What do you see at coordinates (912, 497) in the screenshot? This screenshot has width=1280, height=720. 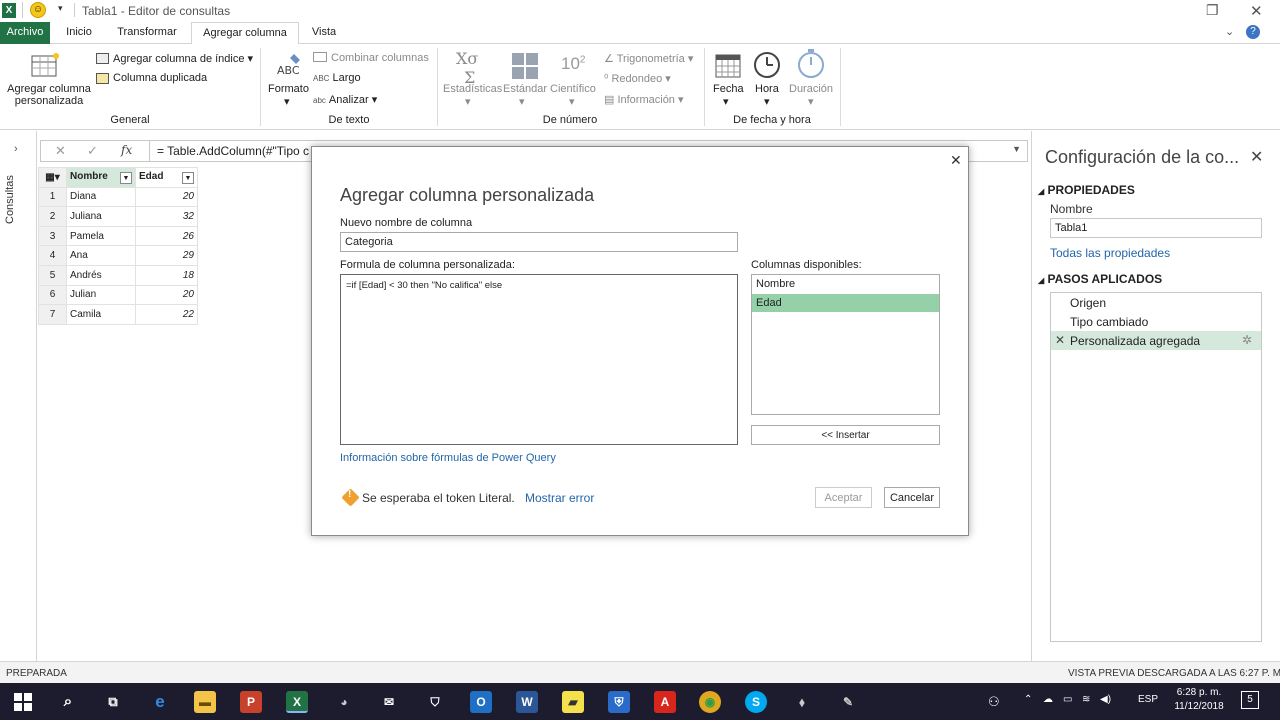 I see `cancel-button: Cancelar` at bounding box center [912, 497].